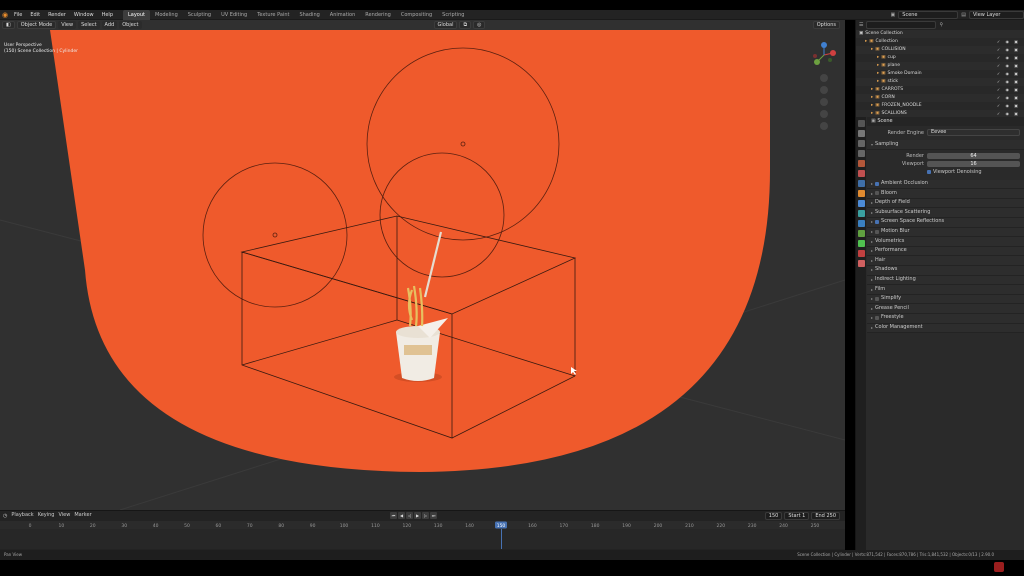  What do you see at coordinates (393, 515) in the screenshot?
I see `jump-start-icon: ⏮` at bounding box center [393, 515].